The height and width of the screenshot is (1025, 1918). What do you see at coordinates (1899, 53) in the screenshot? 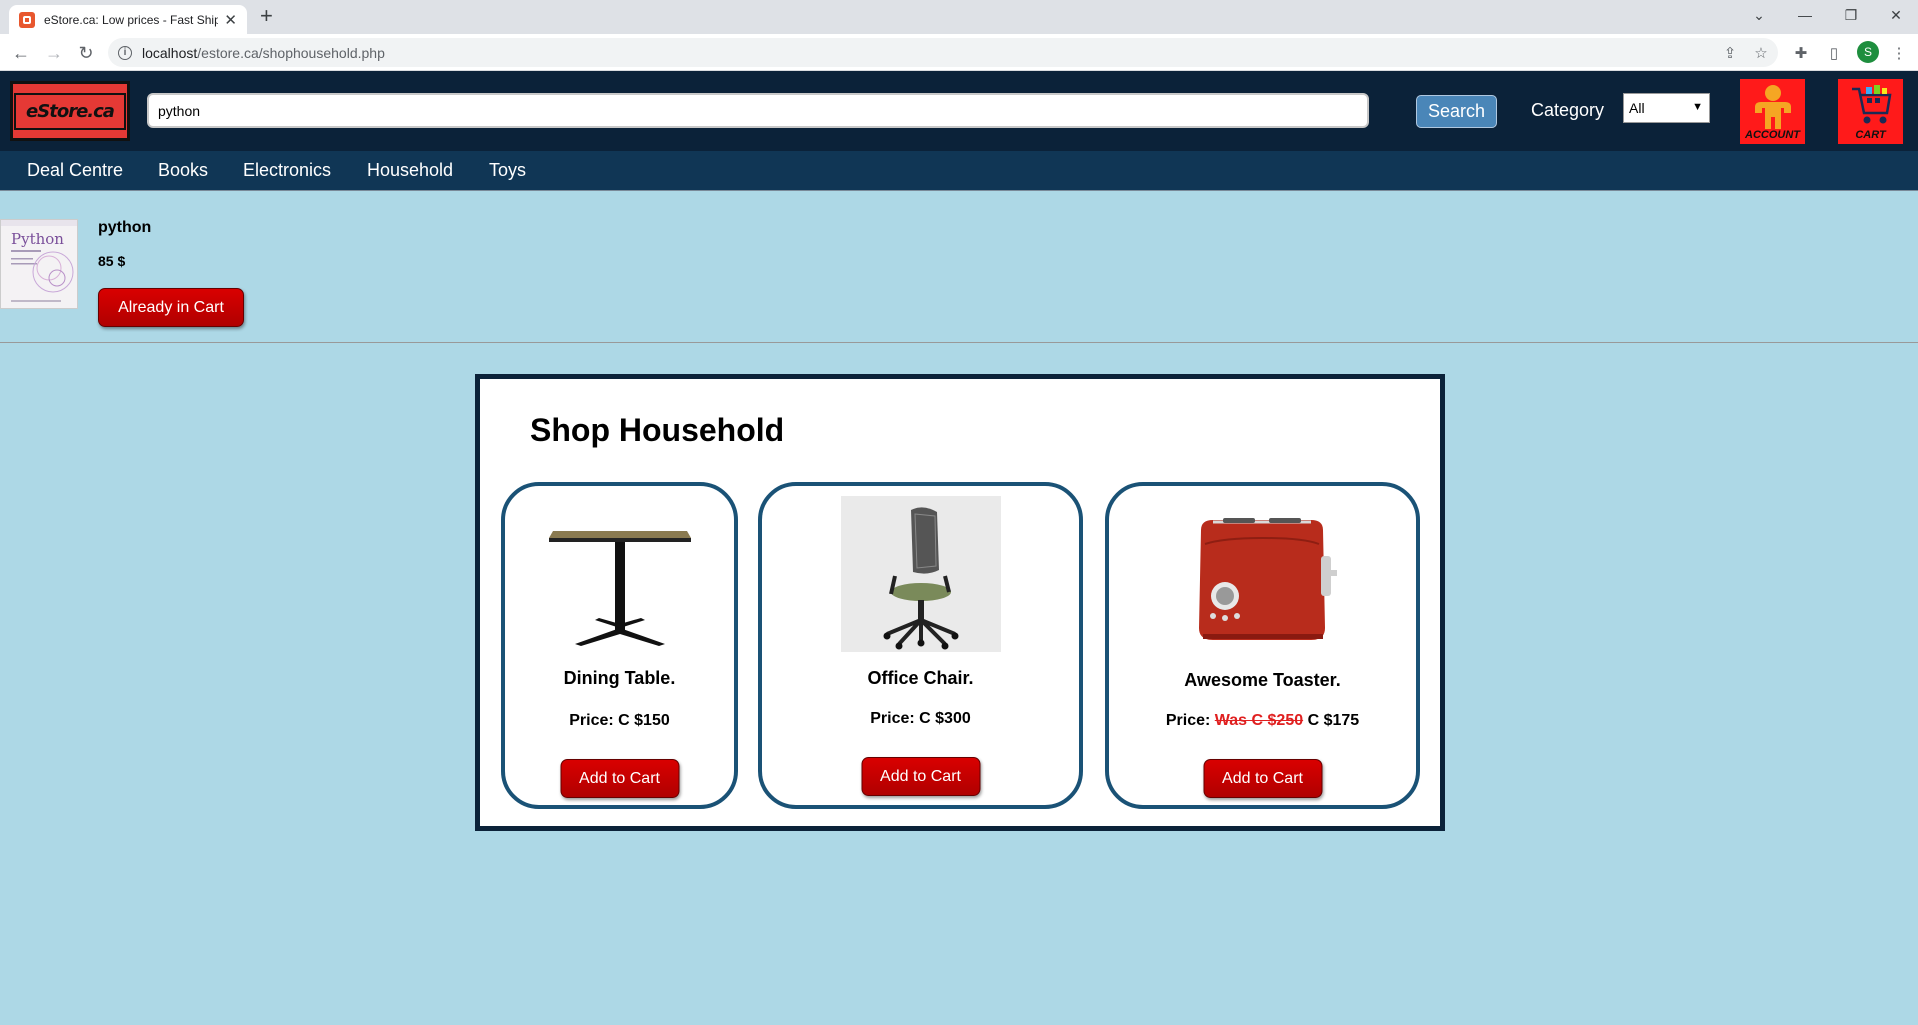
I see `menu-dots-icon: ⋮` at bounding box center [1899, 53].